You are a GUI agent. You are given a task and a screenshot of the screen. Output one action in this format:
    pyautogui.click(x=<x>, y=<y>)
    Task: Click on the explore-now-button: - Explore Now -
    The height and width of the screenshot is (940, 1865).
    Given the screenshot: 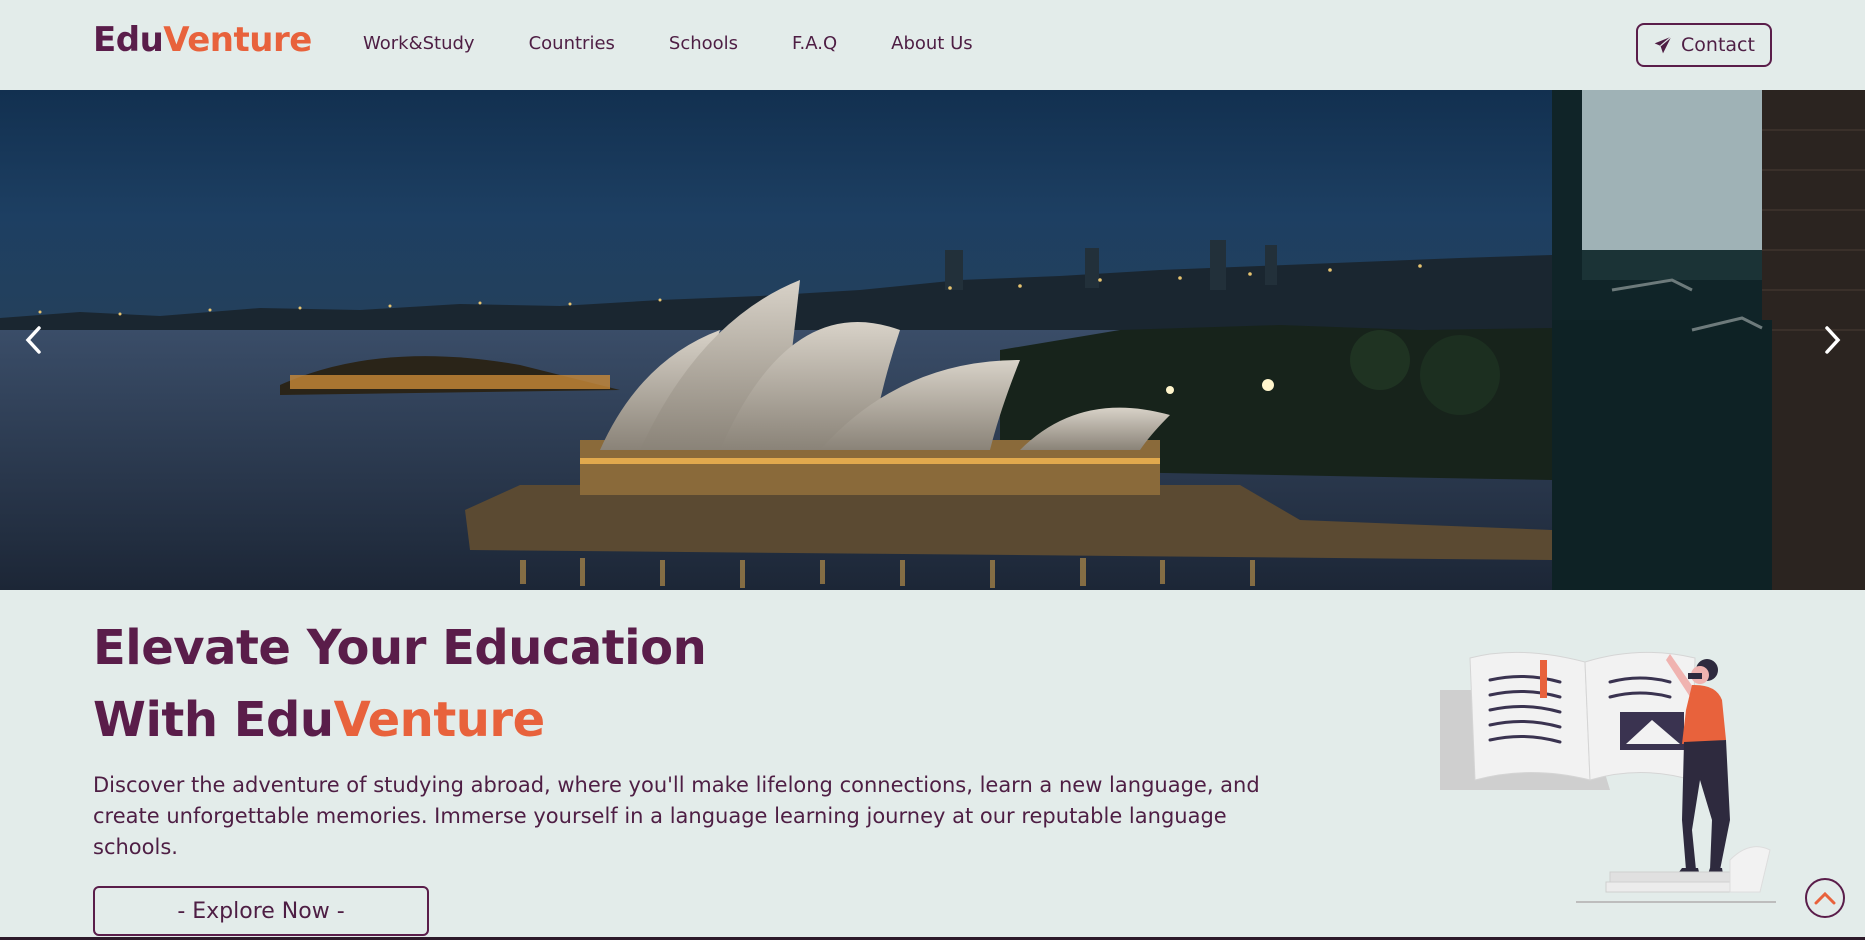 What is the action you would take?
    pyautogui.click(x=261, y=911)
    